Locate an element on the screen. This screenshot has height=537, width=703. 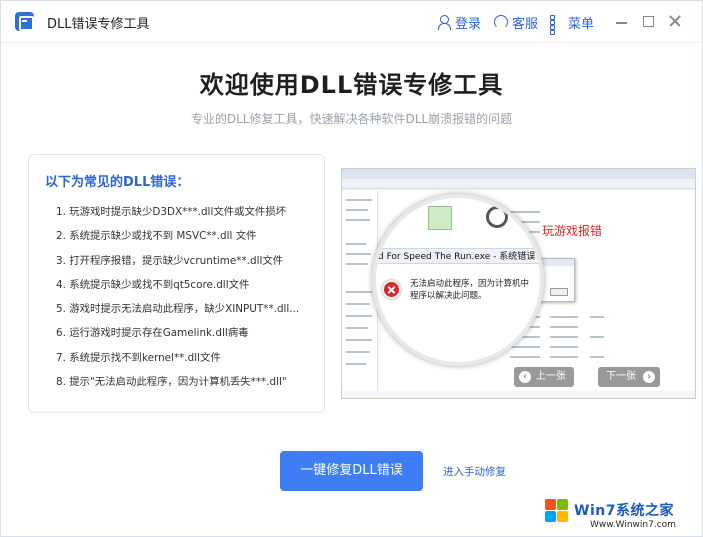
chevron-right-icon: › is located at coordinates (649, 377).